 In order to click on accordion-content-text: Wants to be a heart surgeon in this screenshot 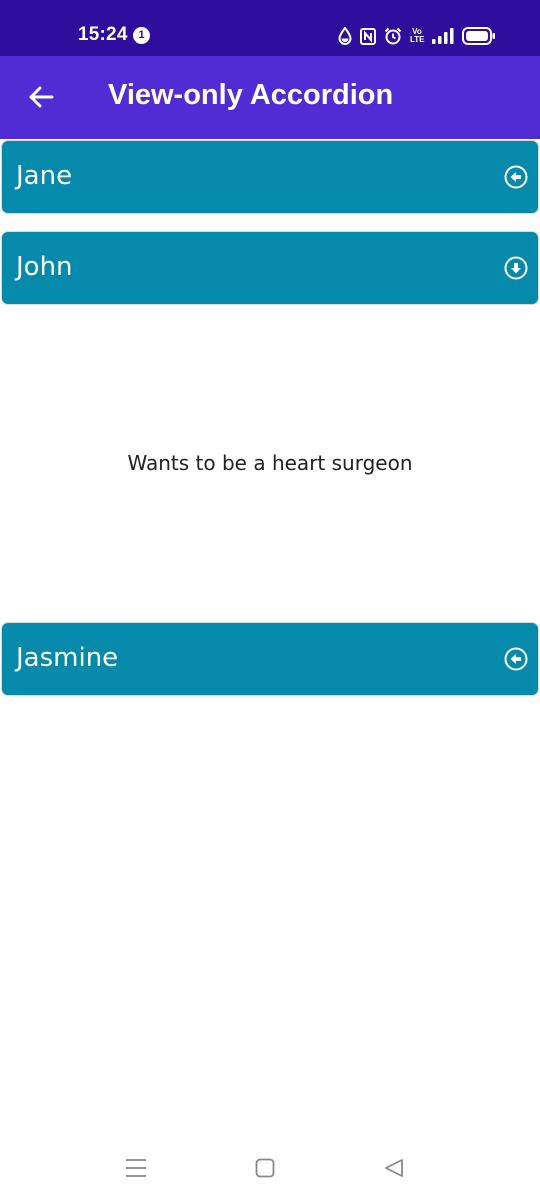, I will do `click(270, 463)`.